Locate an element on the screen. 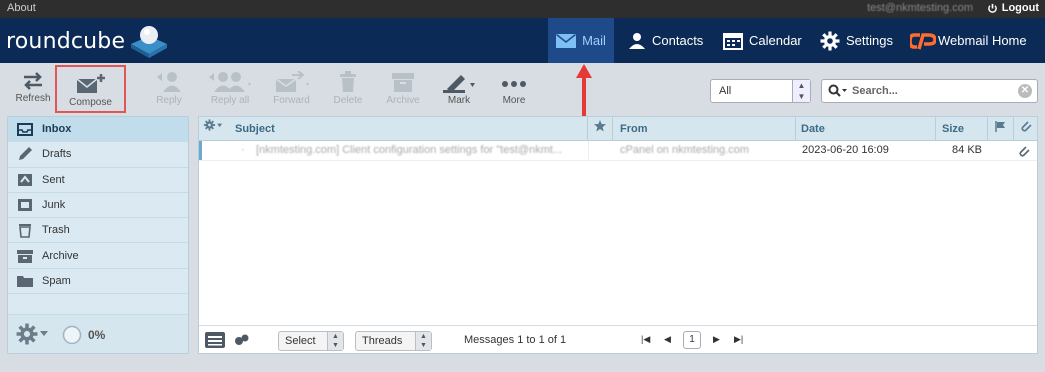  nav-contacts: Contacts is located at coordinates (665, 40).